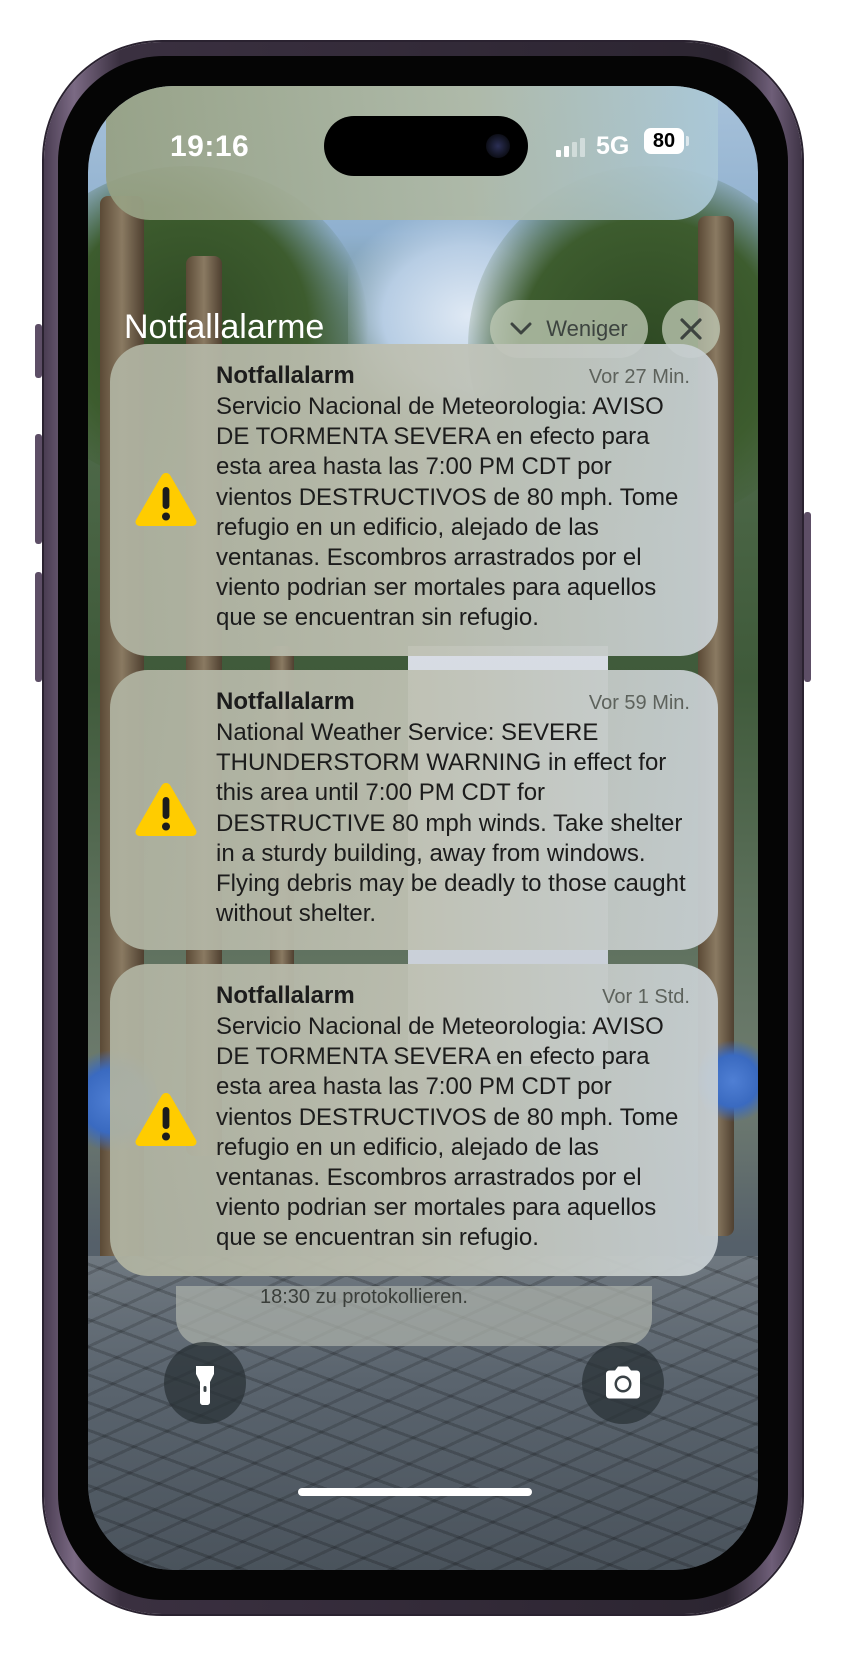  I want to click on notification-time: Vor 1 Std., so click(646, 997).